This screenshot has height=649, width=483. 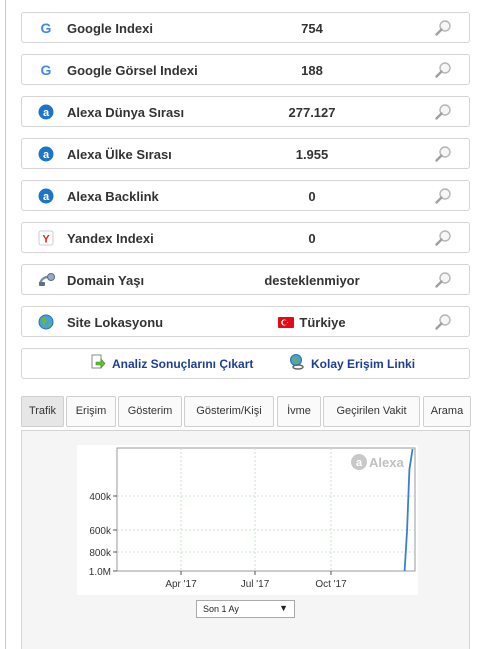 I want to click on tab-trafik: Trafik, so click(x=42, y=411).